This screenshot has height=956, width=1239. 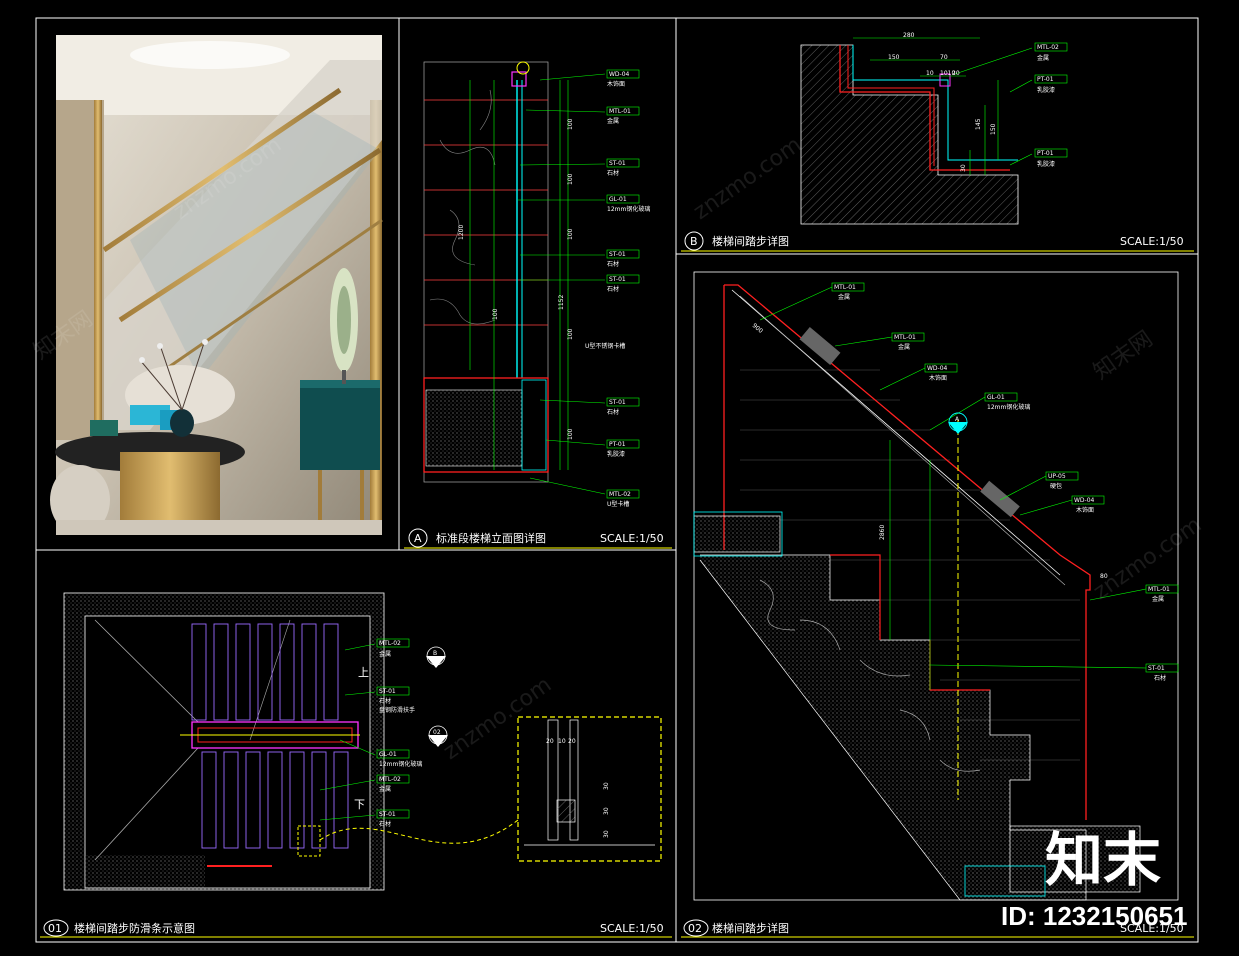 What do you see at coordinates (216, 285) in the screenshot?
I see `stair-render-photo` at bounding box center [216, 285].